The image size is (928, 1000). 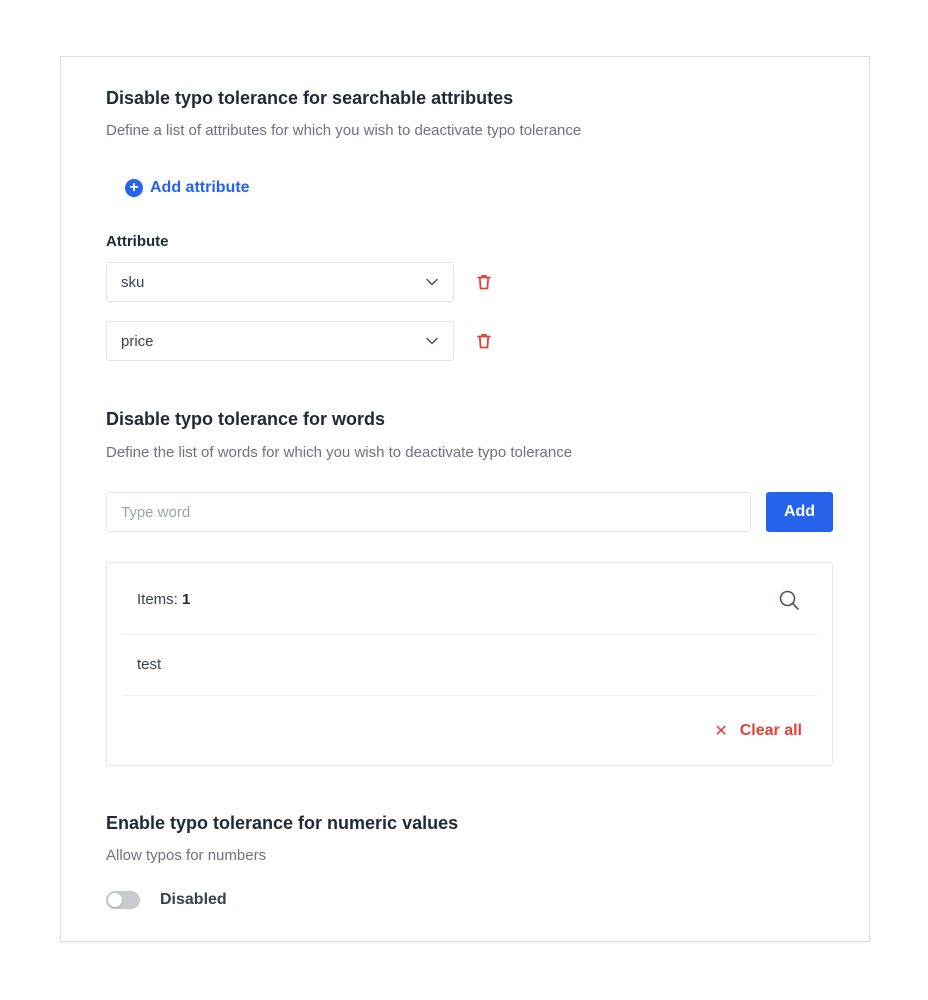 What do you see at coordinates (186, 599) in the screenshot?
I see `items-count-value: 1` at bounding box center [186, 599].